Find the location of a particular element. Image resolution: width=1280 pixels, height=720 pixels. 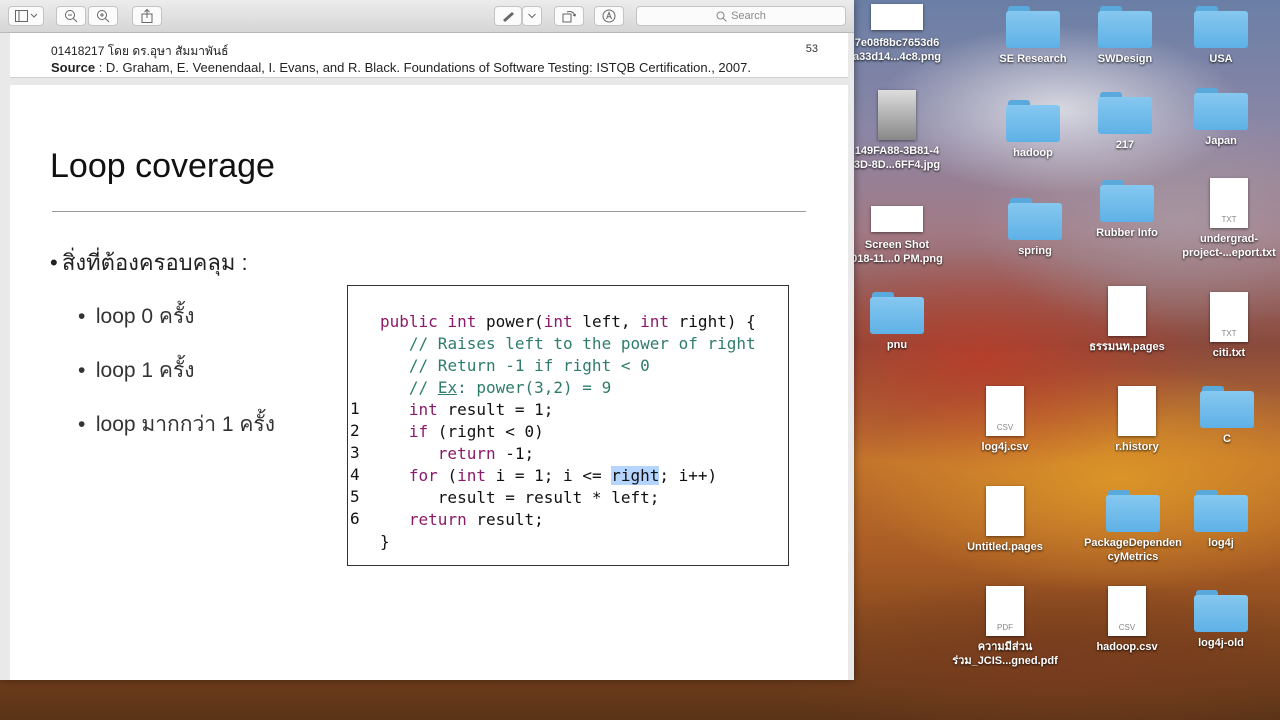

desktop-icon: C is located at coordinates (1226, 416).